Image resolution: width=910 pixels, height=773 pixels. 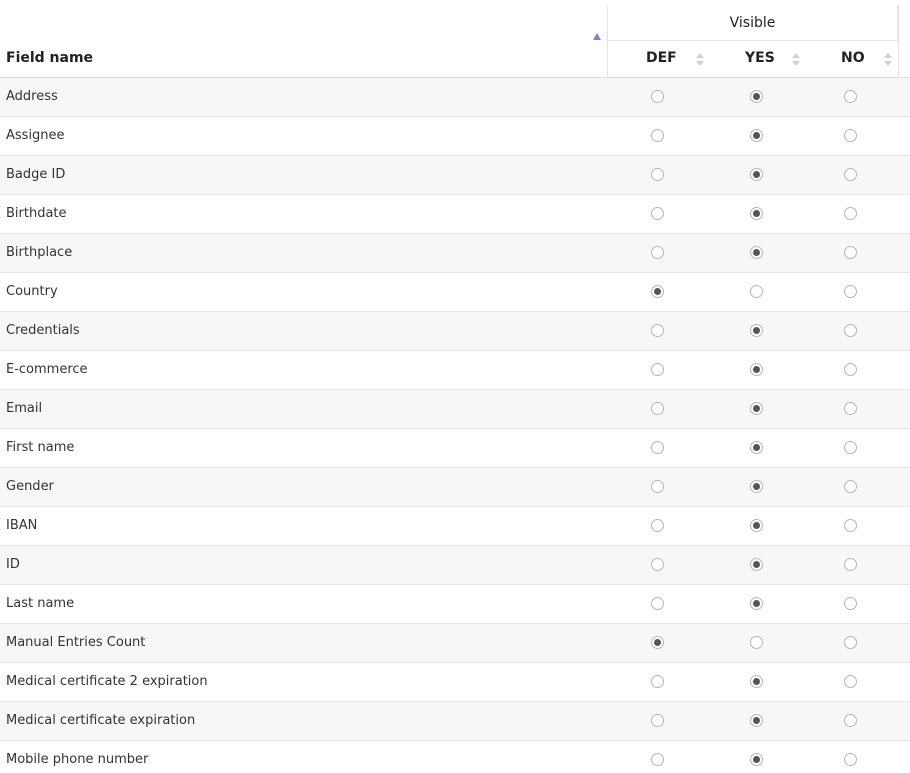 I want to click on field-name-cell: Birthdate, so click(x=36, y=213).